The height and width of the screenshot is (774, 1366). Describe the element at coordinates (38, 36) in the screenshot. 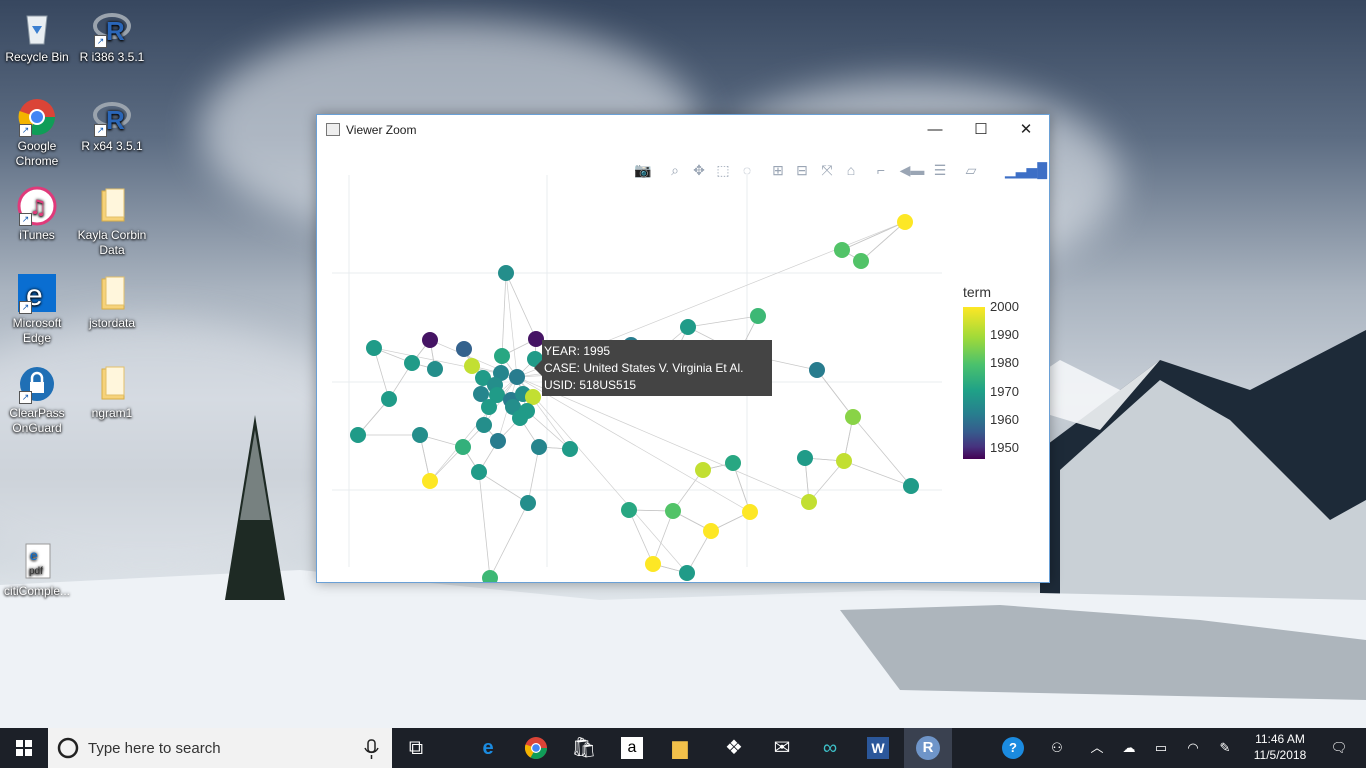

I see `desktop-icon-recycle-bin: Recycle Bin` at that location.